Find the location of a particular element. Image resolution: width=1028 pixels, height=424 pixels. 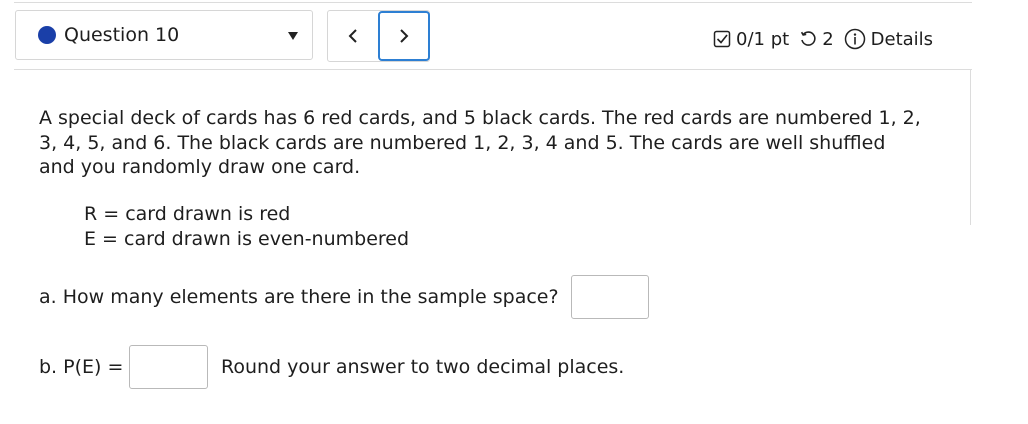

part-b-prompt: b. P(E) = is located at coordinates (81, 367).